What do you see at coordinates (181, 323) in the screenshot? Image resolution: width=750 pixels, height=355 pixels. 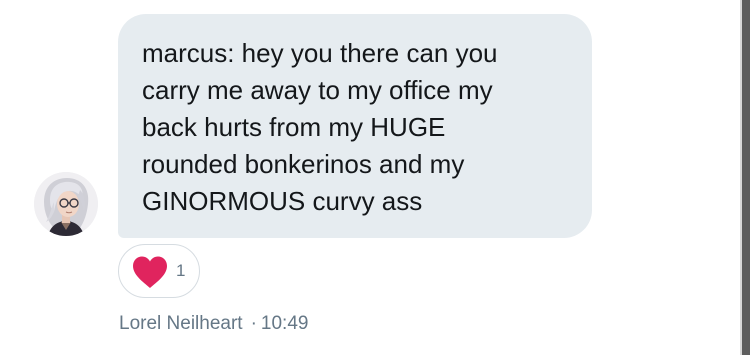 I see `sender-name: Lorel Neilheart` at bounding box center [181, 323].